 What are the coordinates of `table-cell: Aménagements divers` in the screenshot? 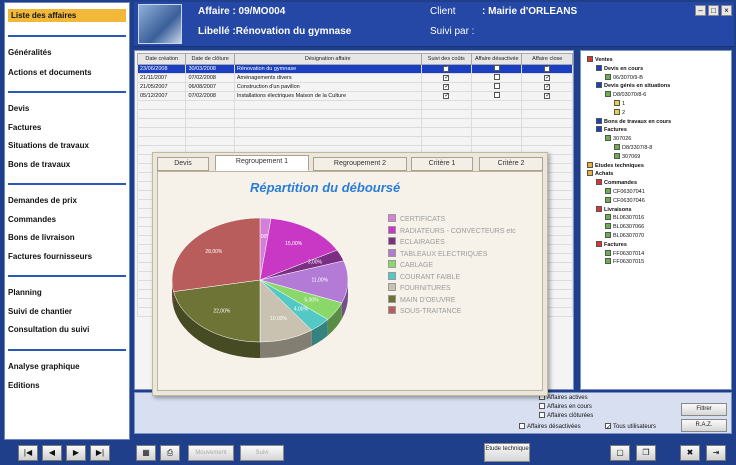 It's located at (327, 78).